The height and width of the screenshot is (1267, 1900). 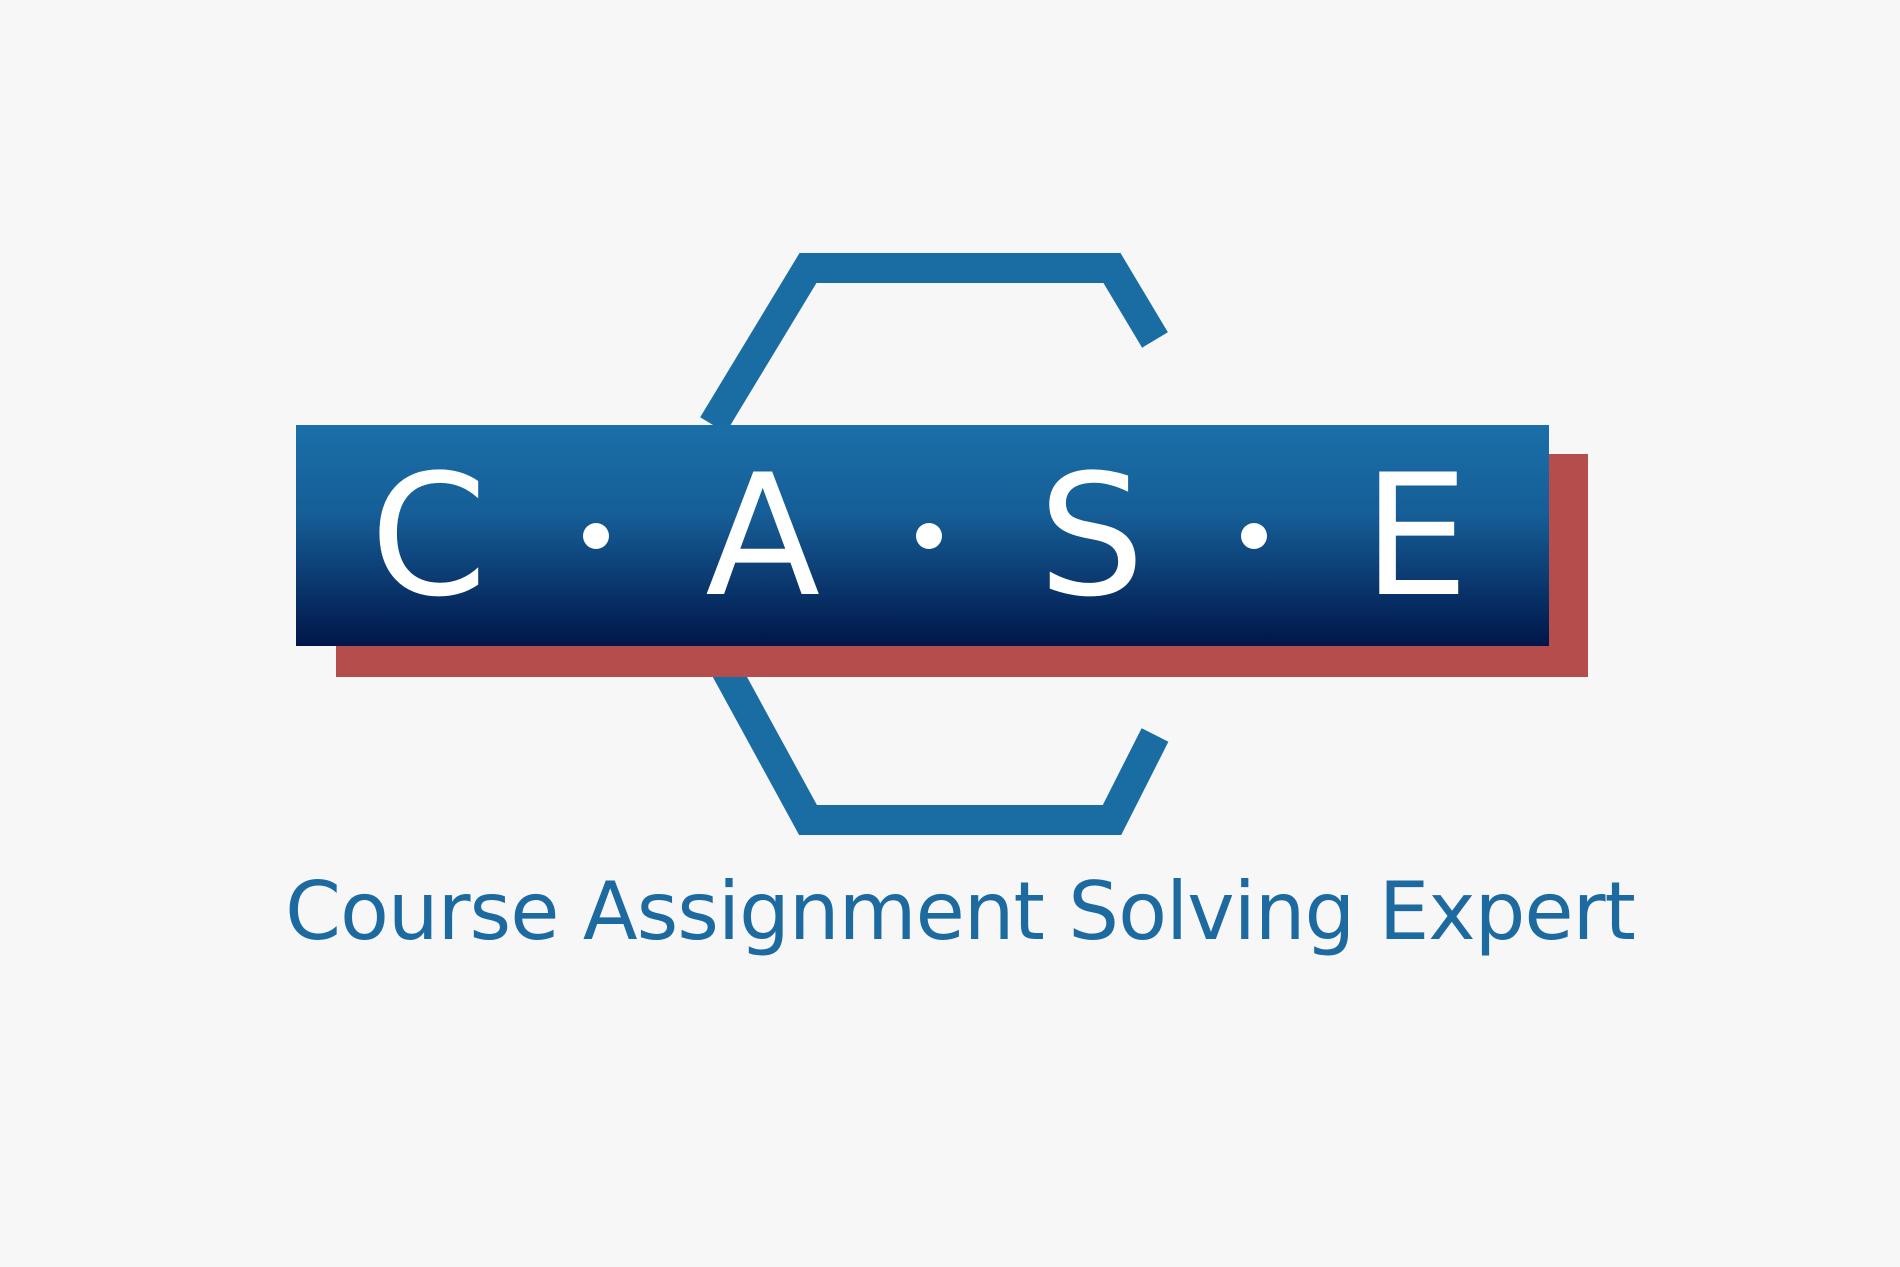 What do you see at coordinates (934, 343) in the screenshot?
I see `hexagon-c-outline` at bounding box center [934, 343].